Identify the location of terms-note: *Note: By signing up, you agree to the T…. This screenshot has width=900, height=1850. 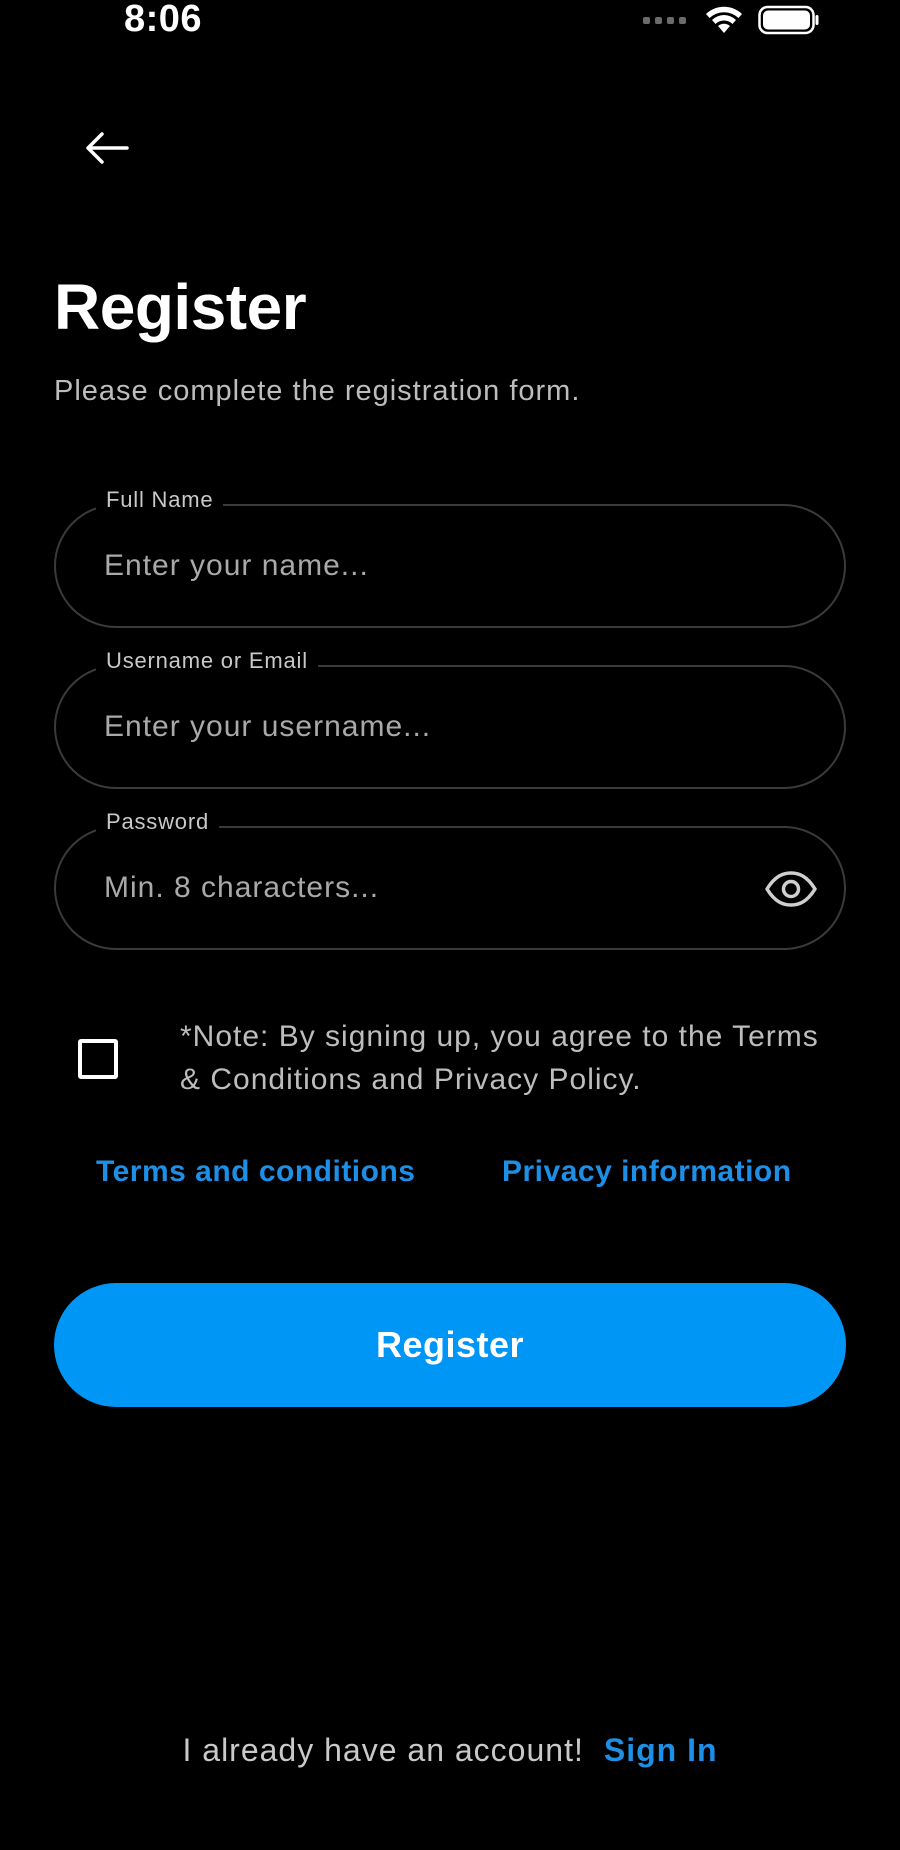
(499, 1058).